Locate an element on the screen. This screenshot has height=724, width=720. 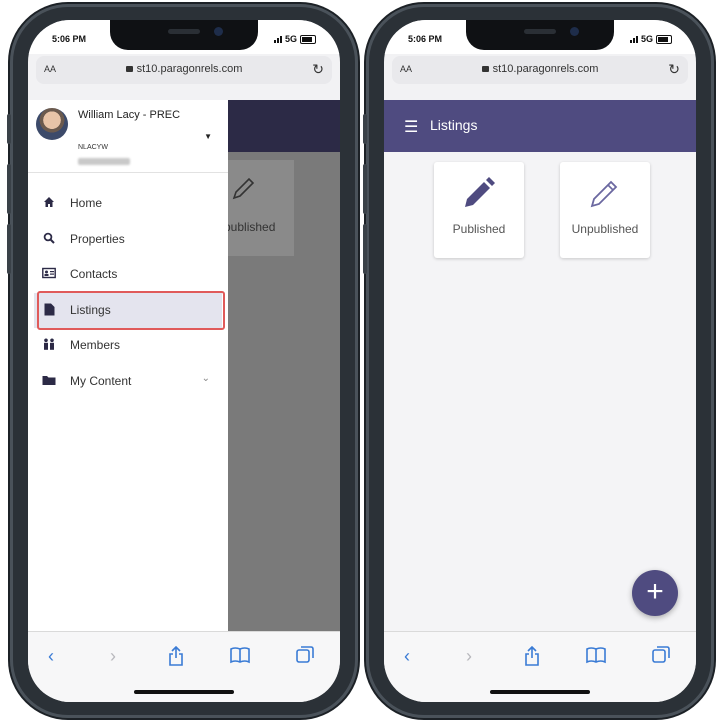
menu-label: Members is located at coordinates (95, 345).